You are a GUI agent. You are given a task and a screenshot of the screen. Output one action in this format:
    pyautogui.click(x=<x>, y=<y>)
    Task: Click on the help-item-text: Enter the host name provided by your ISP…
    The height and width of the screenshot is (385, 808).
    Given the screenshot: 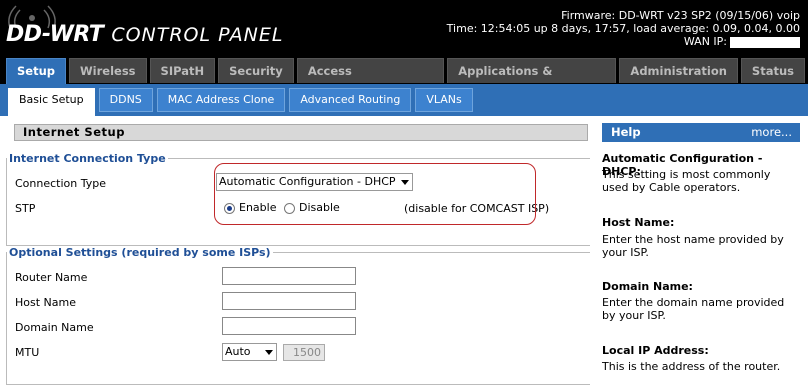 What is the action you would take?
    pyautogui.click(x=693, y=246)
    